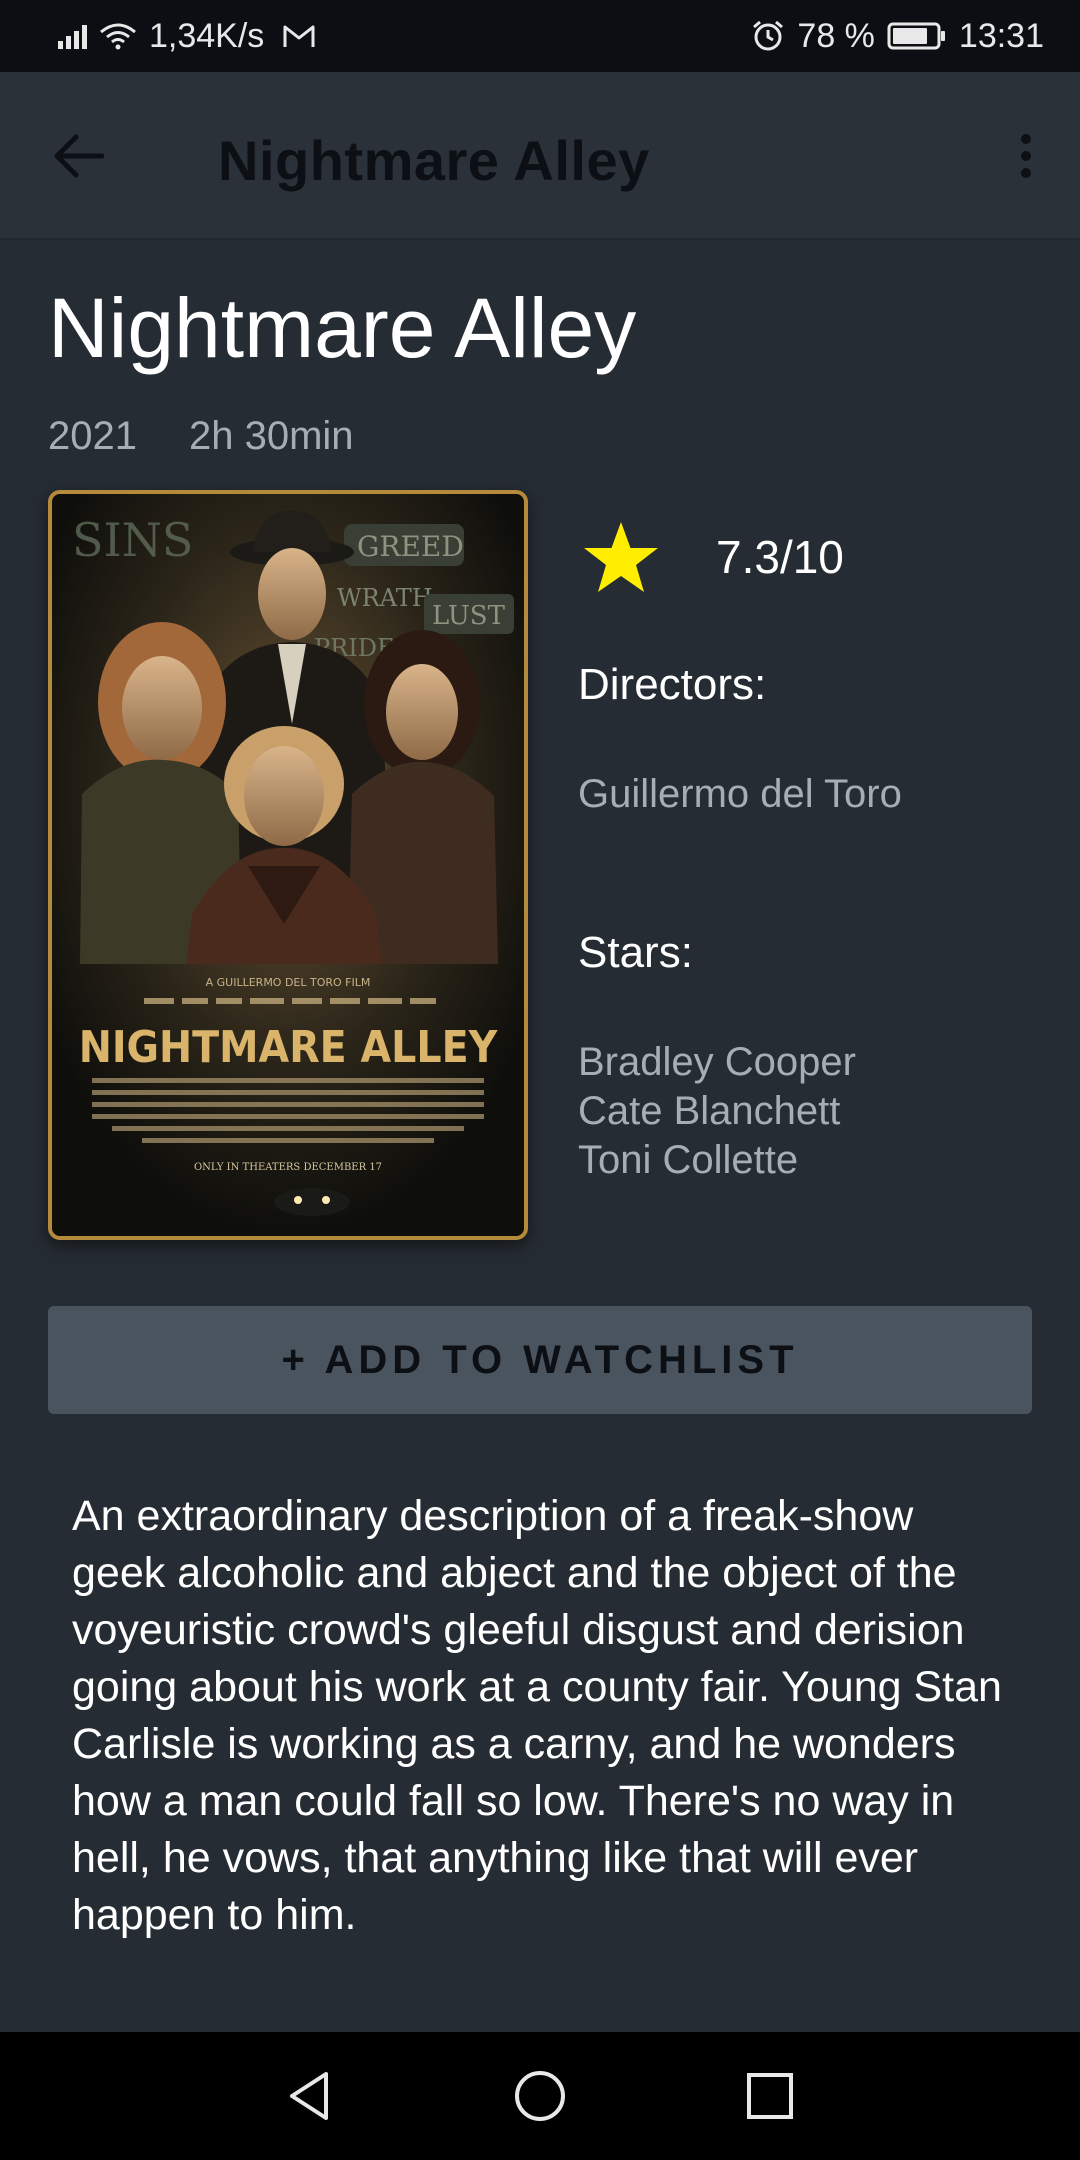  What do you see at coordinates (1026, 139) in the screenshot?
I see `more-vert-icon` at bounding box center [1026, 139].